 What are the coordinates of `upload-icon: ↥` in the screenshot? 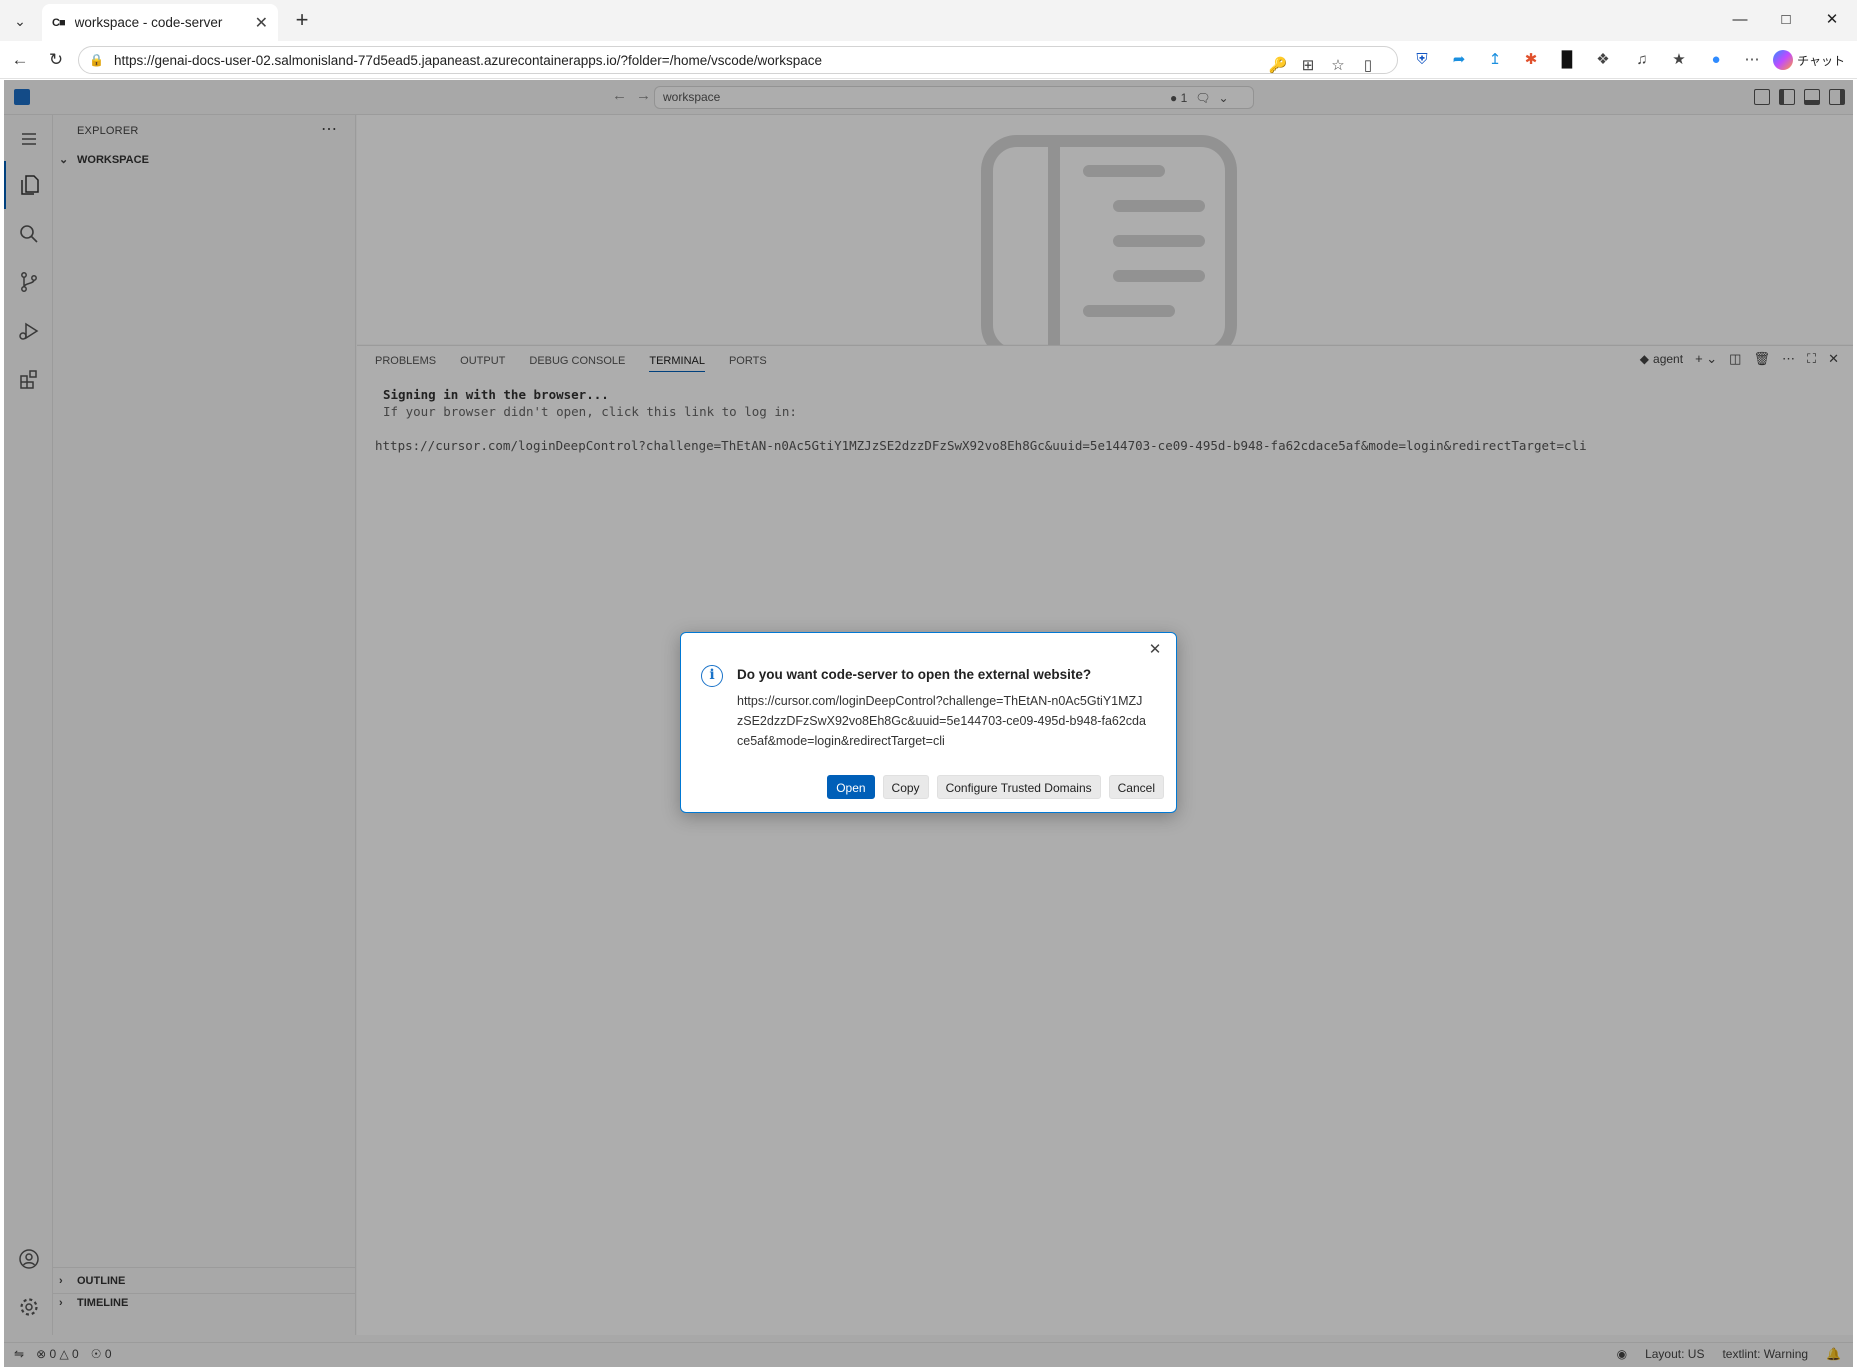 It's located at (1495, 60).